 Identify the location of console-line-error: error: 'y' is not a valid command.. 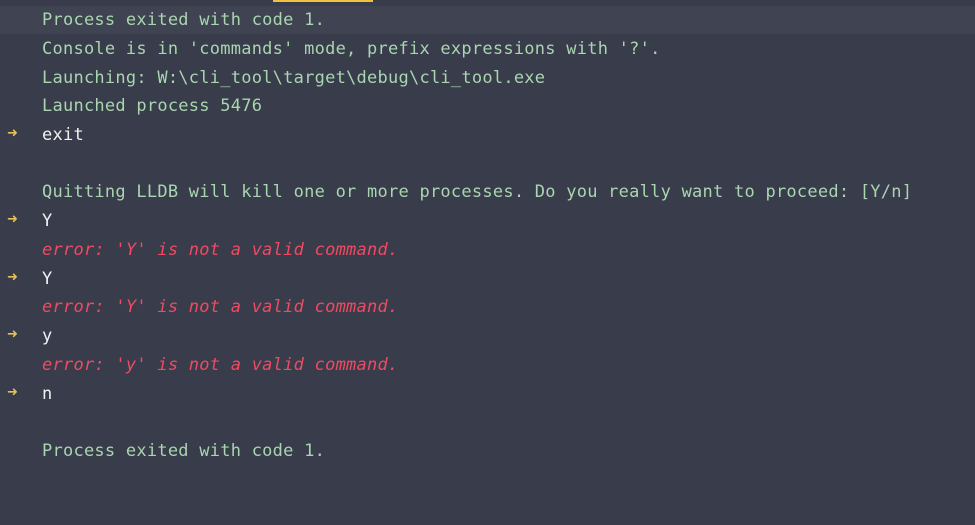
(487, 365).